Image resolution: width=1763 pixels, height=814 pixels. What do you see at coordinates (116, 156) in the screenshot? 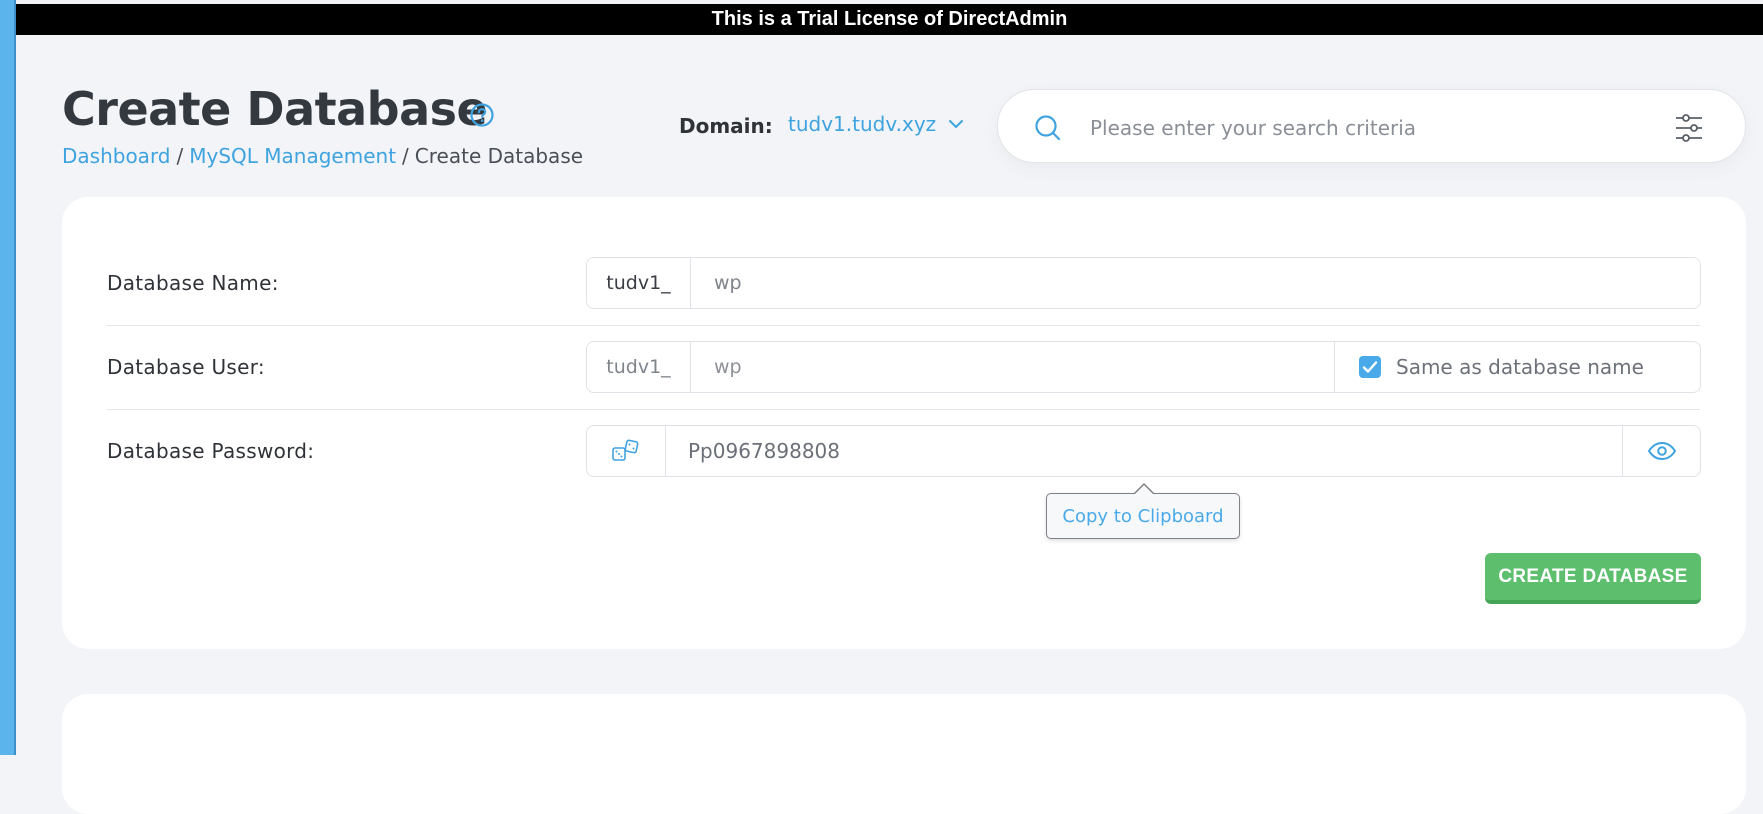
I see `breadcrumb-dashboard: Dashboard` at bounding box center [116, 156].